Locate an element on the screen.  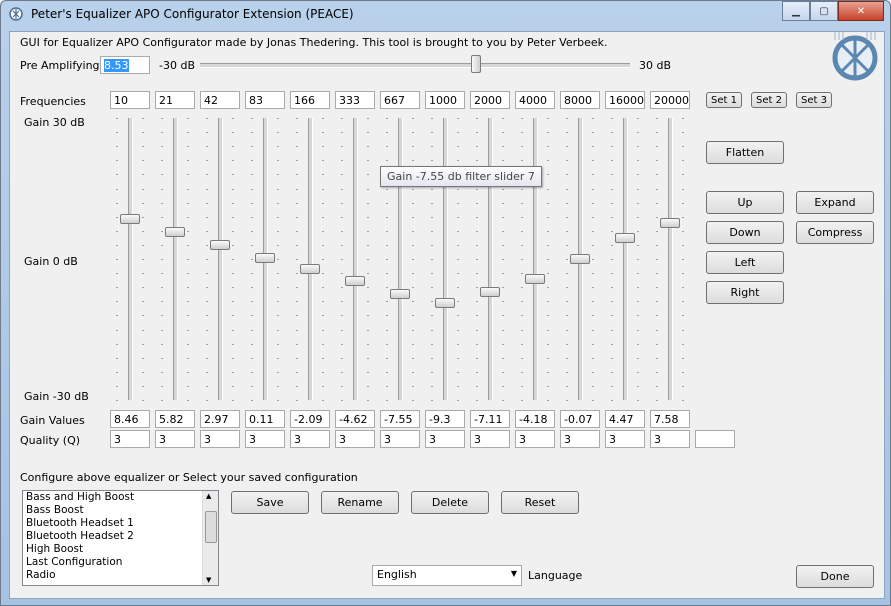
left-button: Left is located at coordinates (745, 262).